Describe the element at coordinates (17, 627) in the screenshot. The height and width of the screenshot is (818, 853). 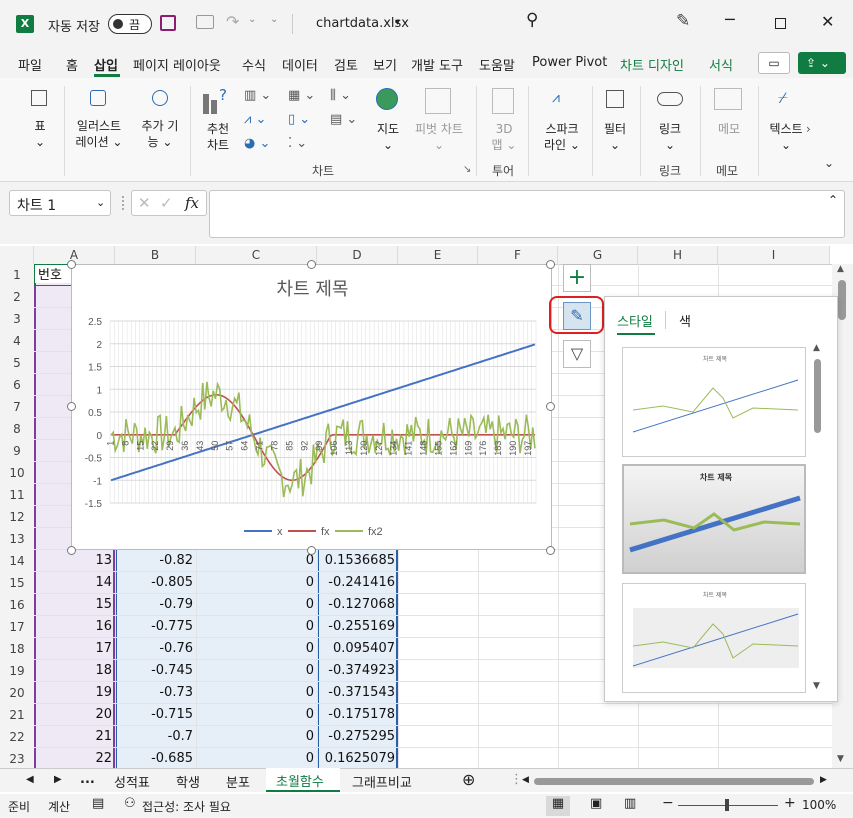
I see `row-header: 17` at that location.